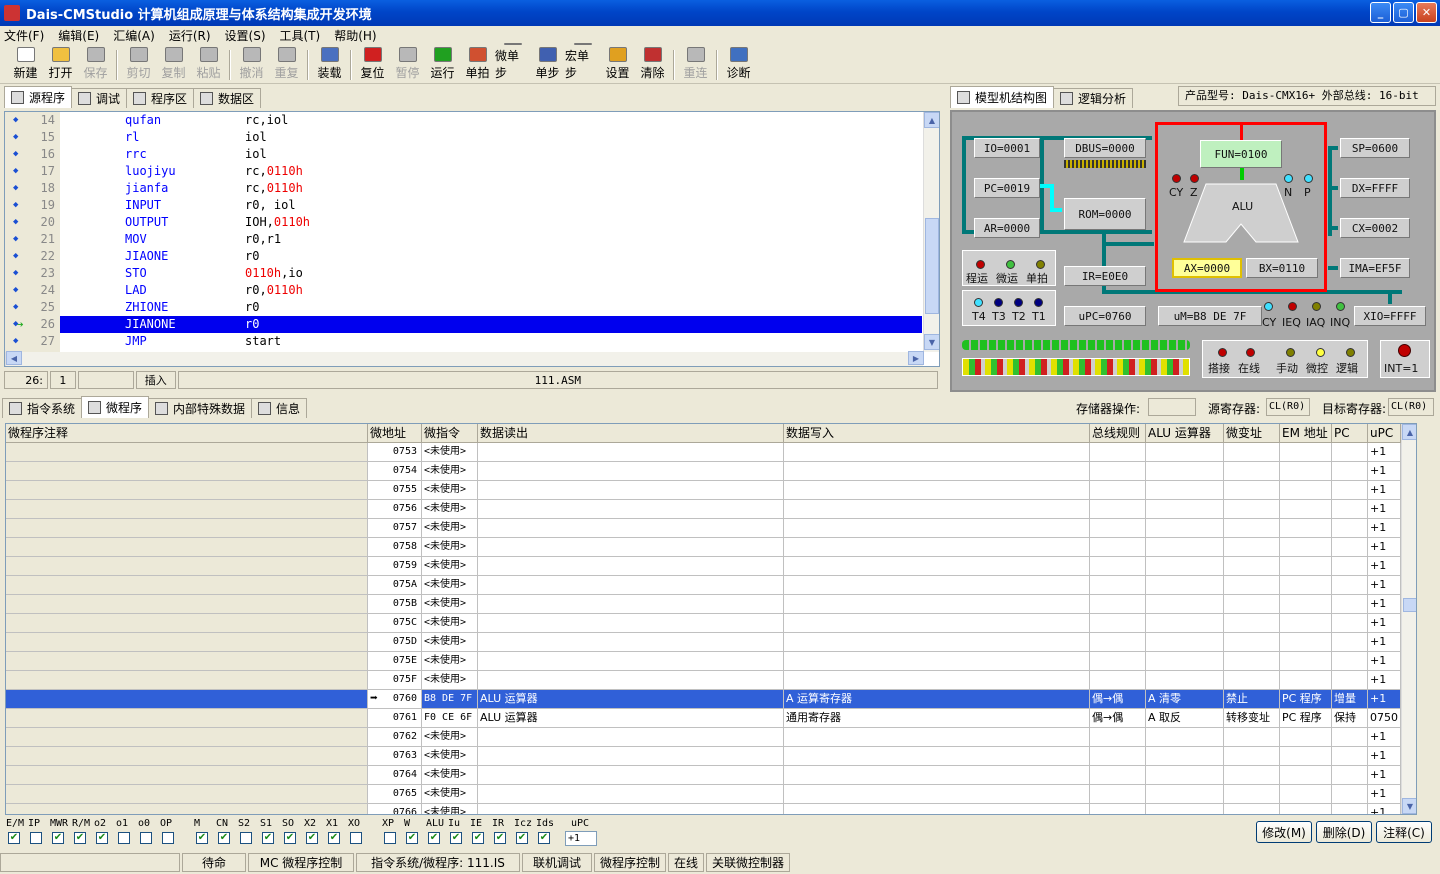 The width and height of the screenshot is (1440, 874). I want to click on toolbar-button: 保存, so click(95, 65).